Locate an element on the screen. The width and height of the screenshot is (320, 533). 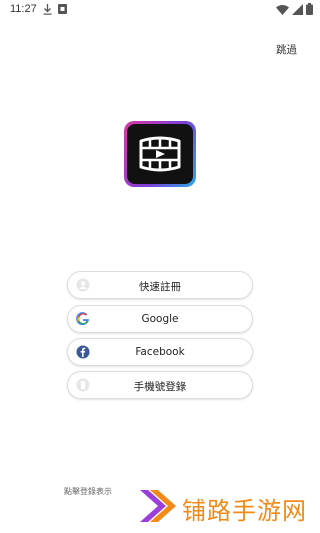
phone-login-button: 手機號登錄 is located at coordinates (160, 385).